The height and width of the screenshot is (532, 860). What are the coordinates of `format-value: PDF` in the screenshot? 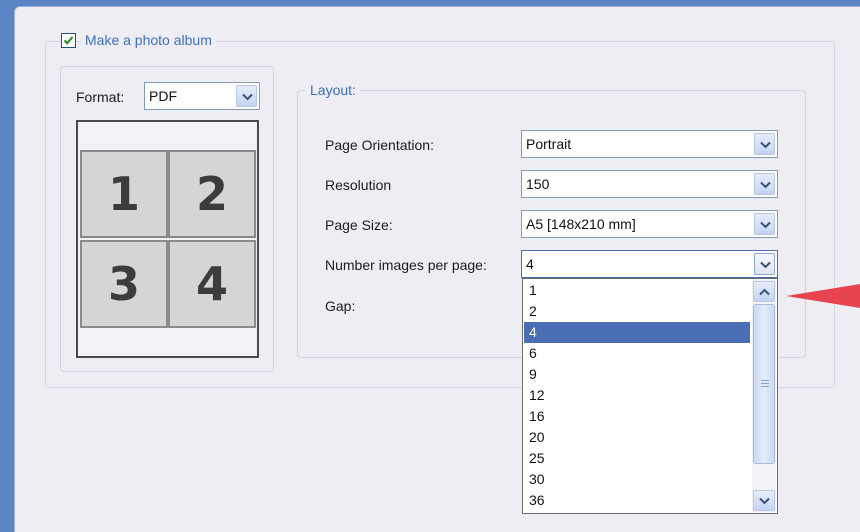 It's located at (163, 96).